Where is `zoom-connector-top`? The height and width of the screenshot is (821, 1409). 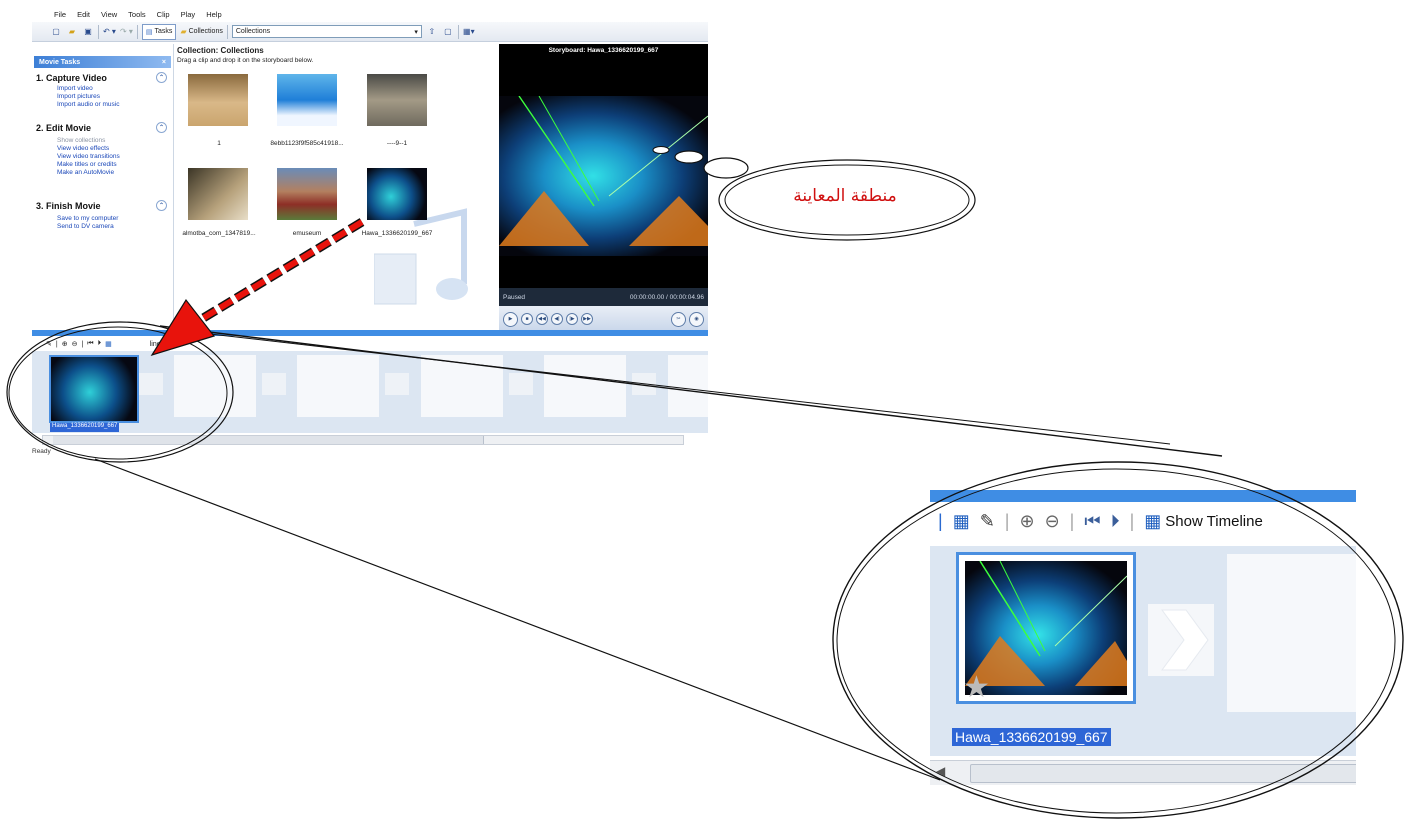
zoom-connector-top is located at coordinates (691, 391).